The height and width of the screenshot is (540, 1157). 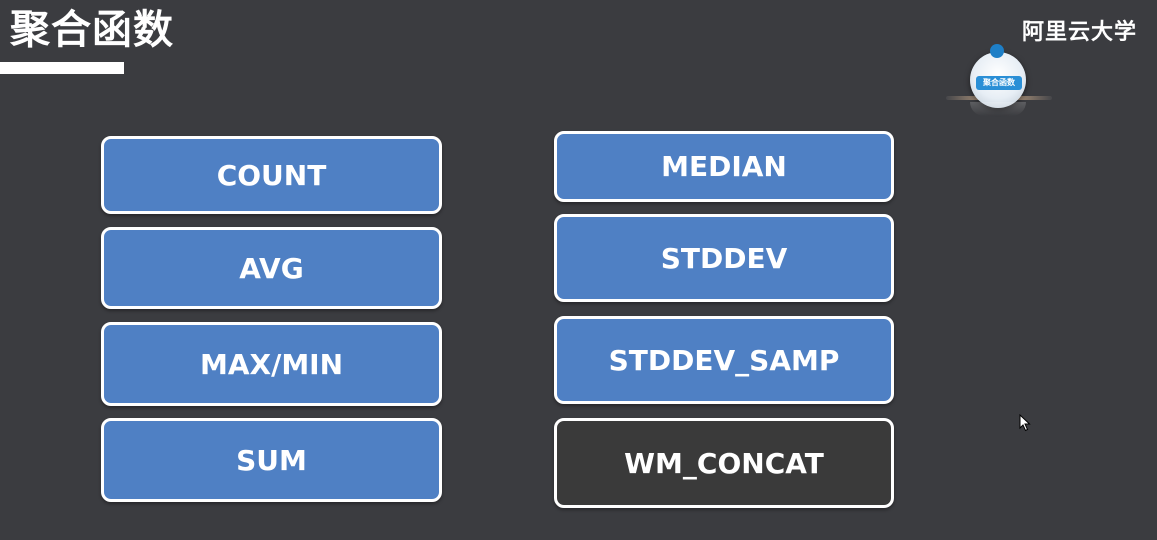 What do you see at coordinates (724, 258) in the screenshot?
I see `function-box-stddev: STDDEV` at bounding box center [724, 258].